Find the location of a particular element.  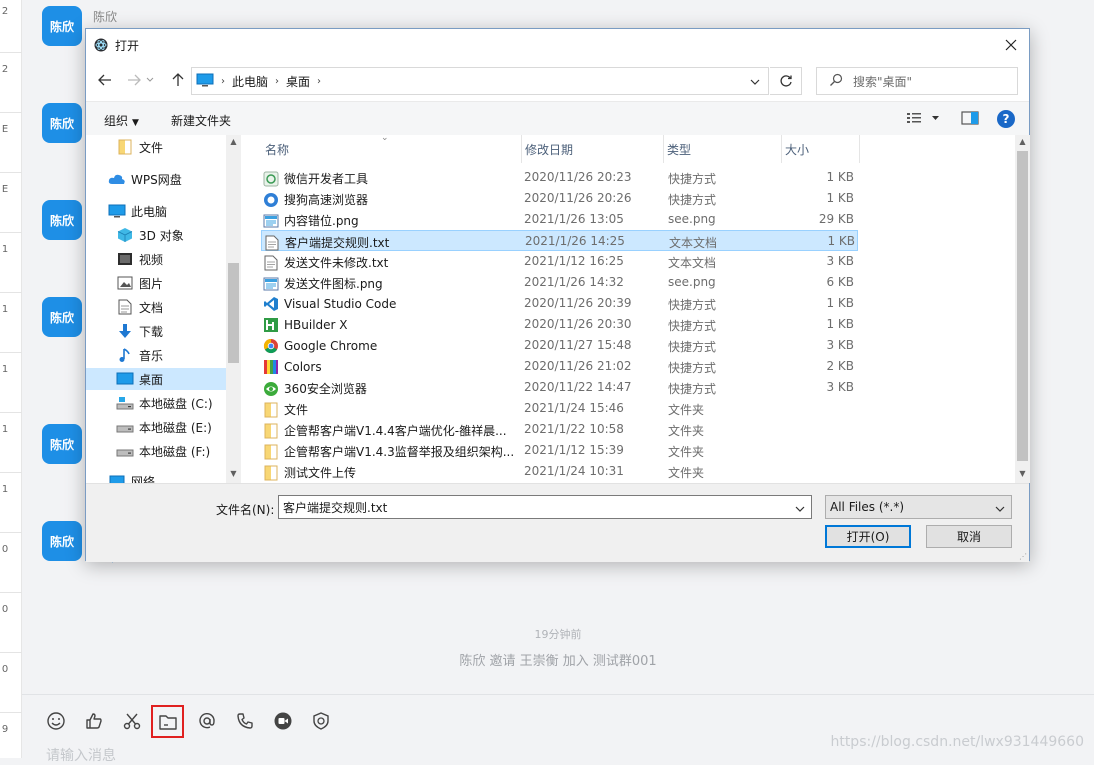

message-input: 请输入消息 is located at coordinates (81, 755).